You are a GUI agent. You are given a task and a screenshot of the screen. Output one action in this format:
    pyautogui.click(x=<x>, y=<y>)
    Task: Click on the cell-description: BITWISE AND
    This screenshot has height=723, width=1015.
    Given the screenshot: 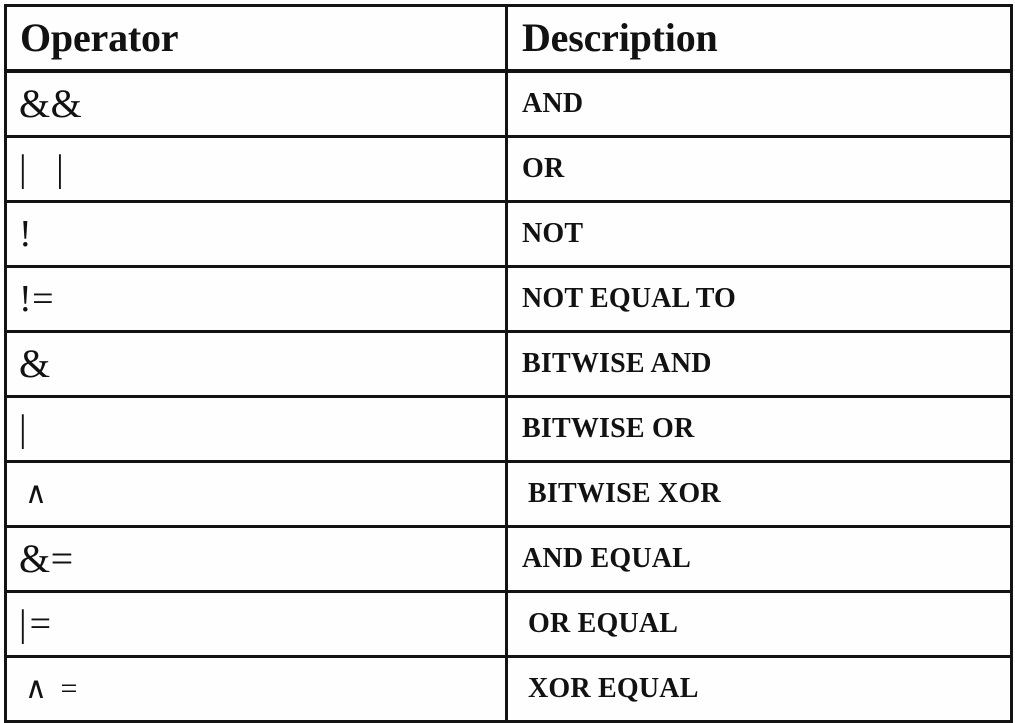 What is the action you would take?
    pyautogui.click(x=759, y=364)
    